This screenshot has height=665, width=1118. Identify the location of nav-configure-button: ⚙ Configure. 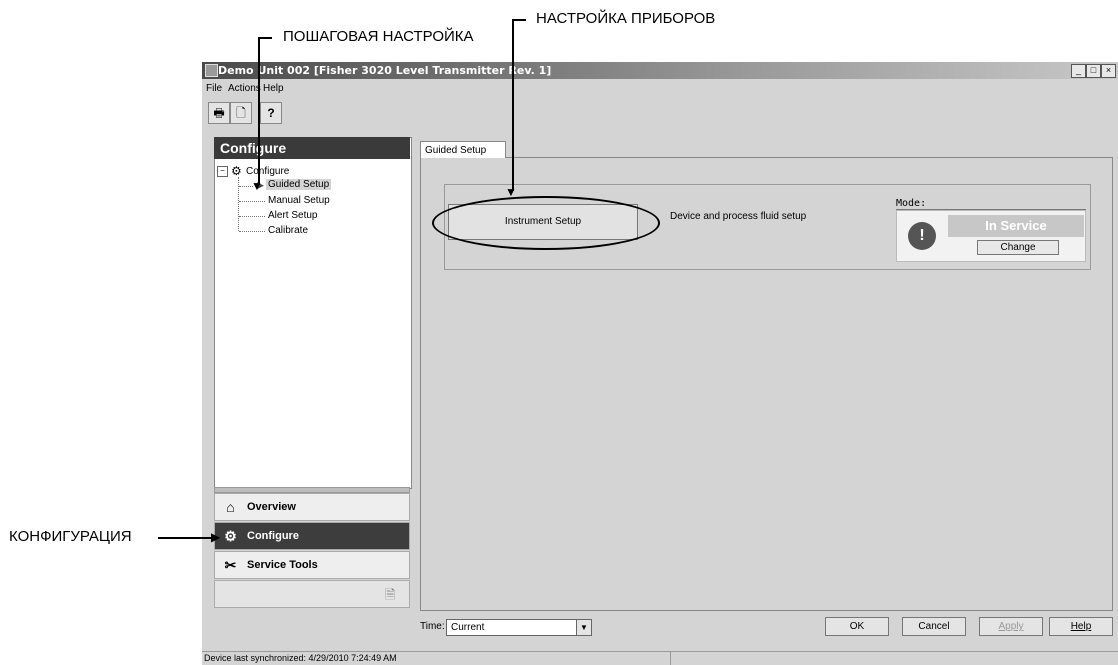
(312, 536).